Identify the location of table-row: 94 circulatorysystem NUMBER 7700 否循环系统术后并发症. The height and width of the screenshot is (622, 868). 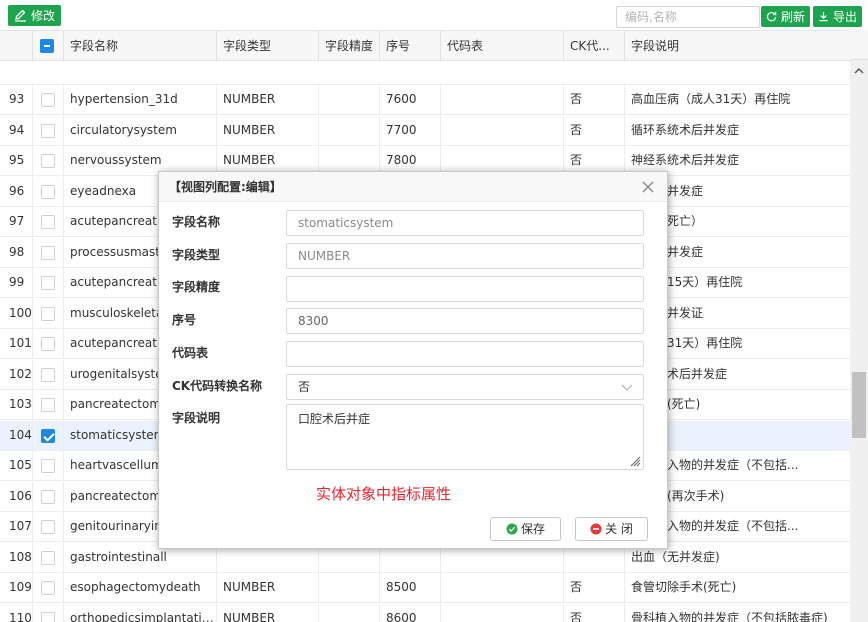
(425, 130).